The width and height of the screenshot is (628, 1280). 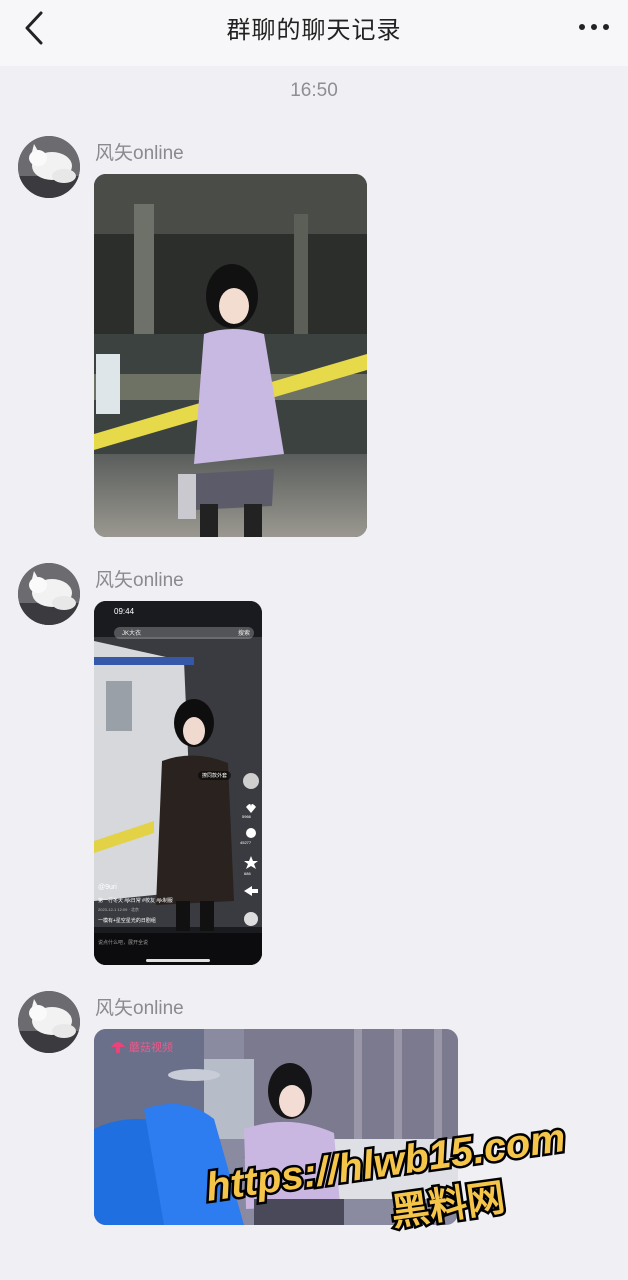 I want to click on more-button, so click(x=594, y=27).